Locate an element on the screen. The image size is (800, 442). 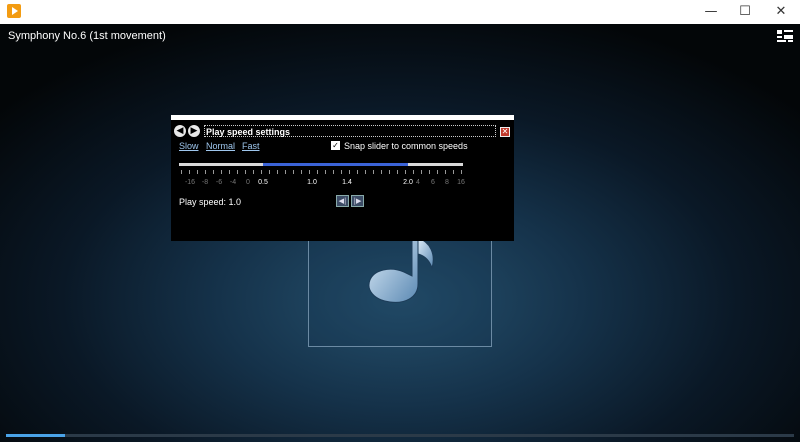
preset-normal-link: Normal is located at coordinates (220, 146).